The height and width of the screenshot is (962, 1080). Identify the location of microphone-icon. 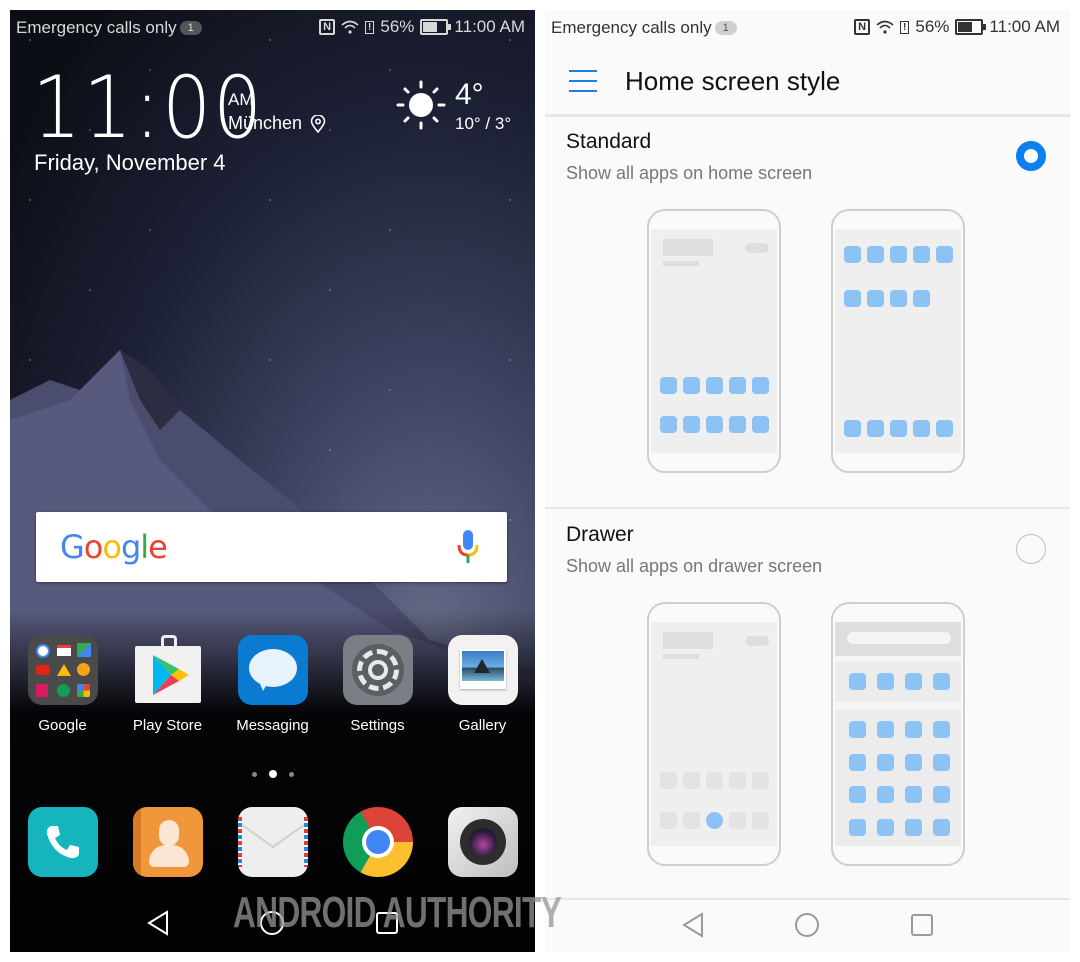
(468, 547).